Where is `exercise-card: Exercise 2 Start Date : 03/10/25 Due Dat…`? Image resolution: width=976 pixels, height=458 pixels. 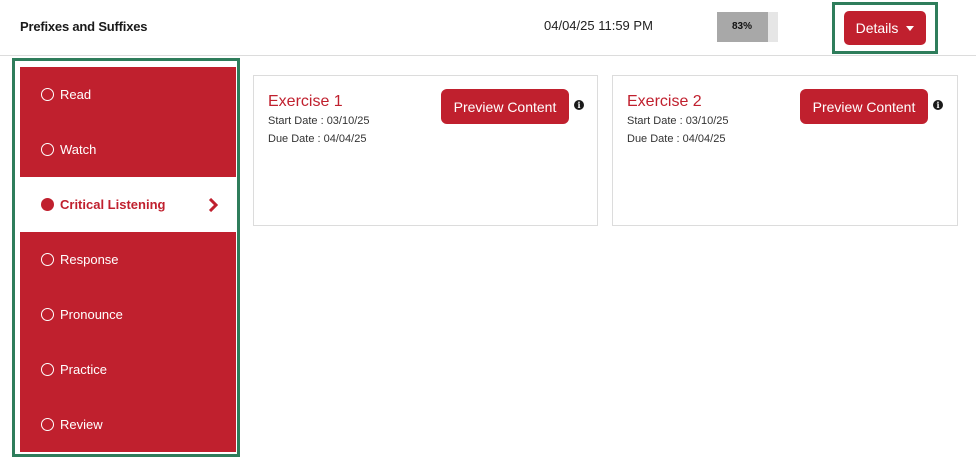 exercise-card: Exercise 2 Start Date : 03/10/25 Due Dat… is located at coordinates (785, 150).